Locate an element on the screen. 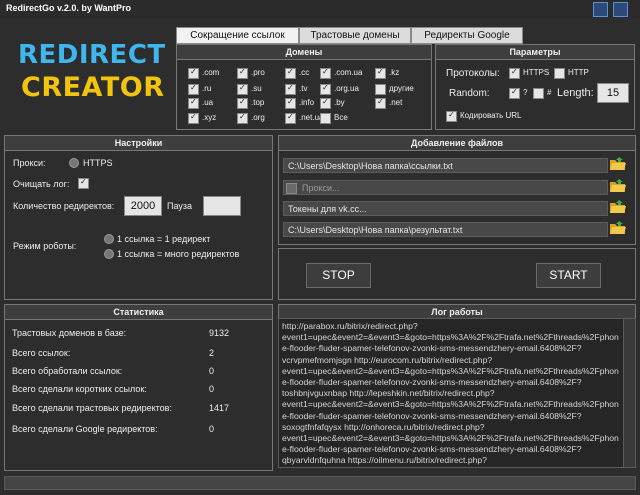 The height and width of the screenshot is (495, 640). domain-label: .xyz is located at coordinates (209, 117).